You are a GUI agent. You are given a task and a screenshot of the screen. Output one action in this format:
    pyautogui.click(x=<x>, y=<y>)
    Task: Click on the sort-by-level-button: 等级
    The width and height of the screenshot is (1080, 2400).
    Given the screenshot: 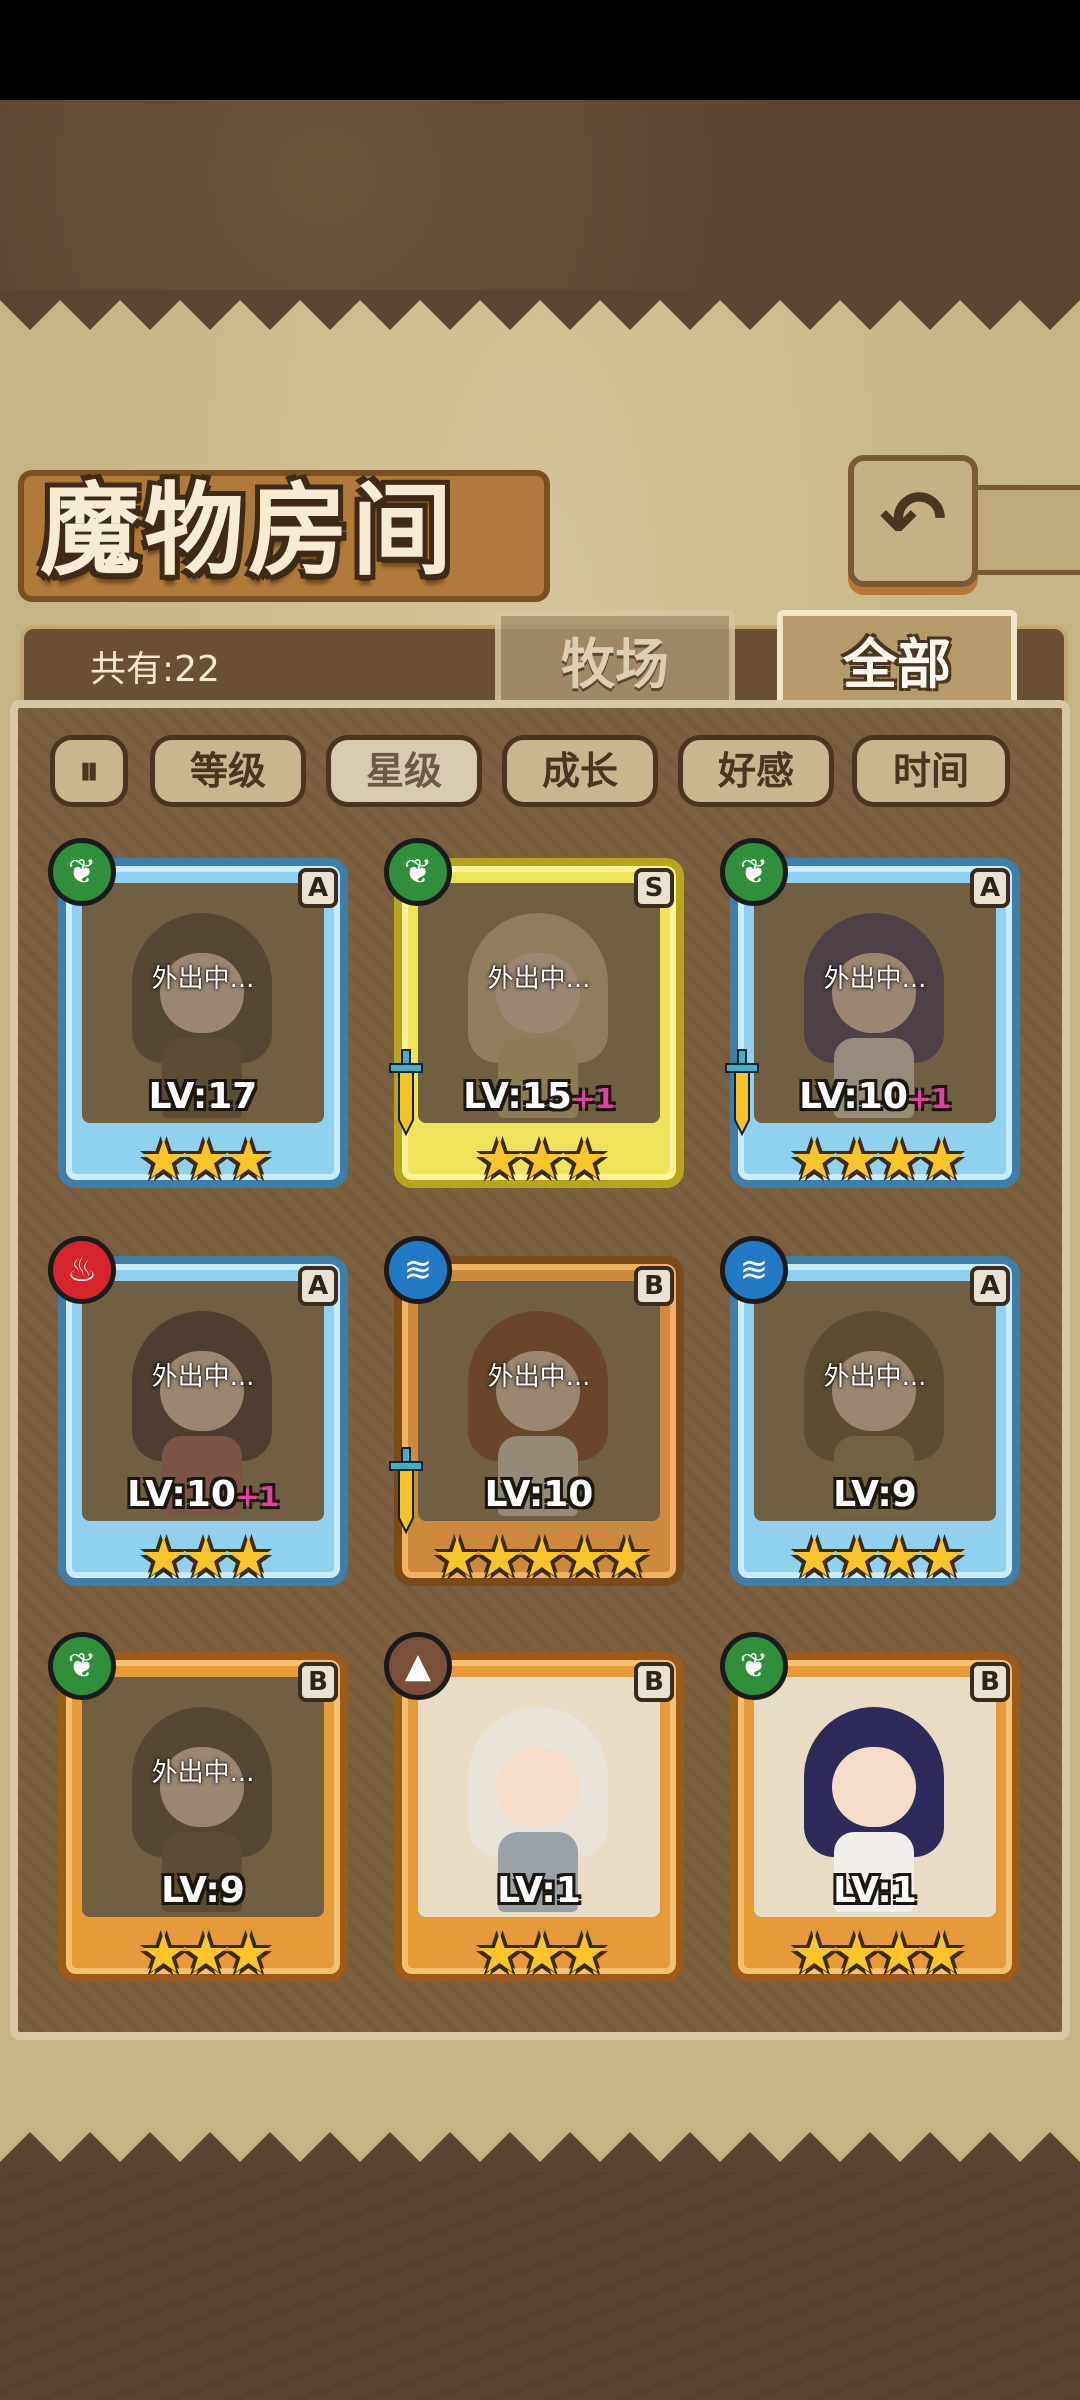 What is the action you would take?
    pyautogui.click(x=228, y=771)
    